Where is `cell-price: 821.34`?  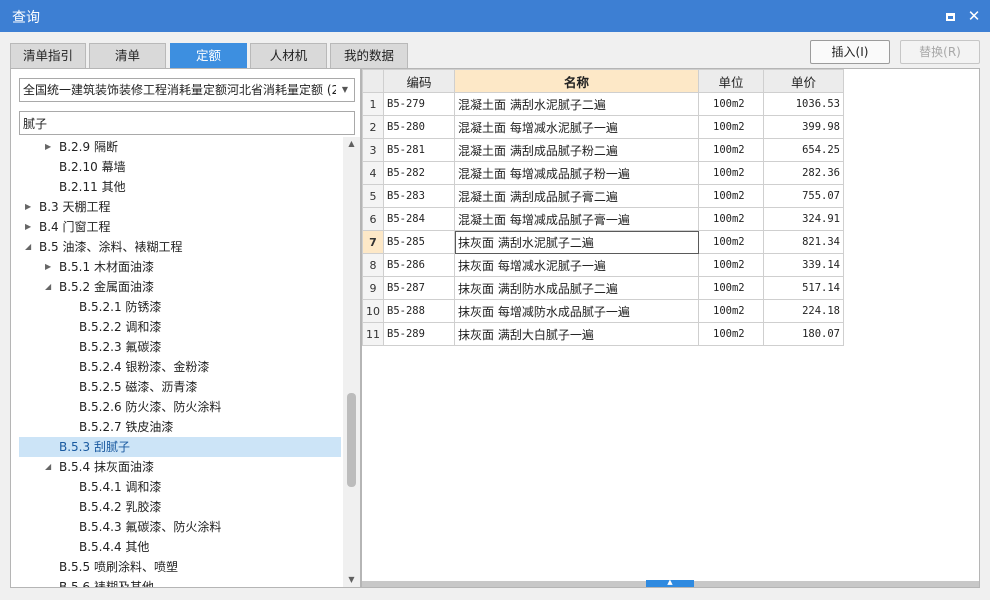
cell-price: 821.34 is located at coordinates (803, 242).